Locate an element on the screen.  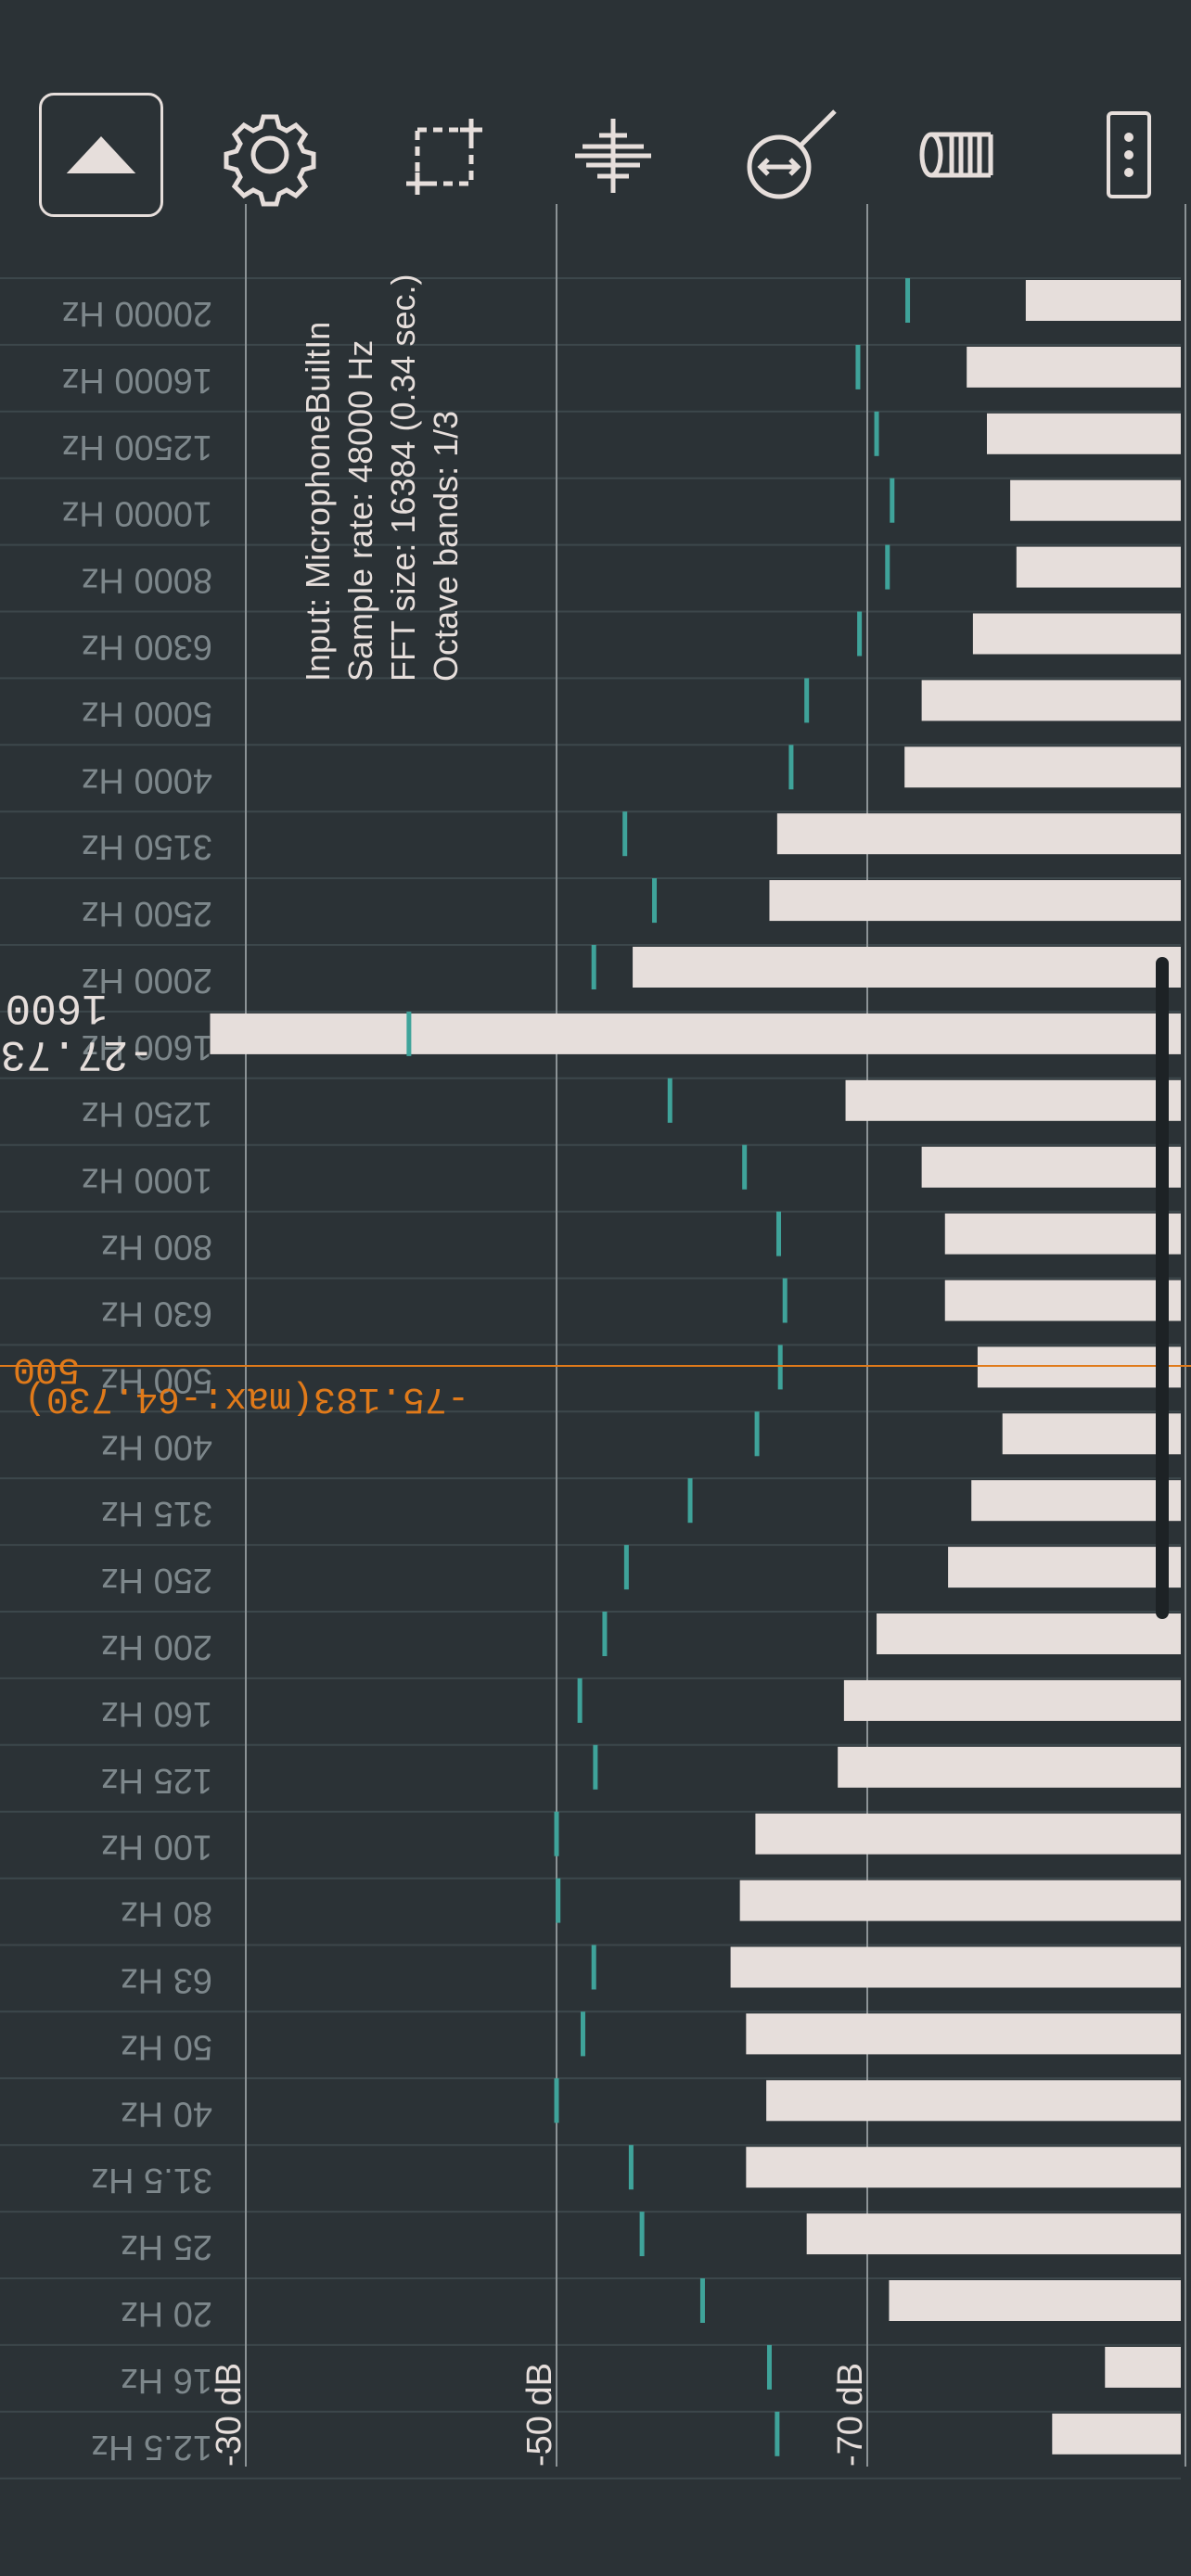
band-label: 160 Hz is located at coordinates (156, 1713).